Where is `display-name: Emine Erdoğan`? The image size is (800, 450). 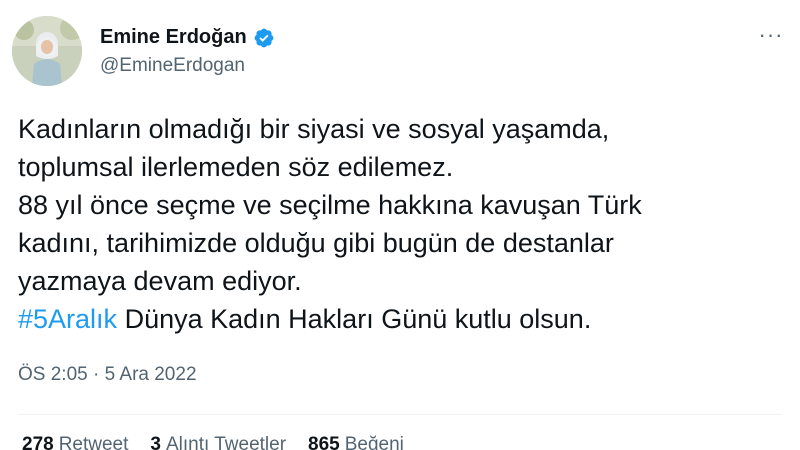
display-name: Emine Erdoğan is located at coordinates (173, 37).